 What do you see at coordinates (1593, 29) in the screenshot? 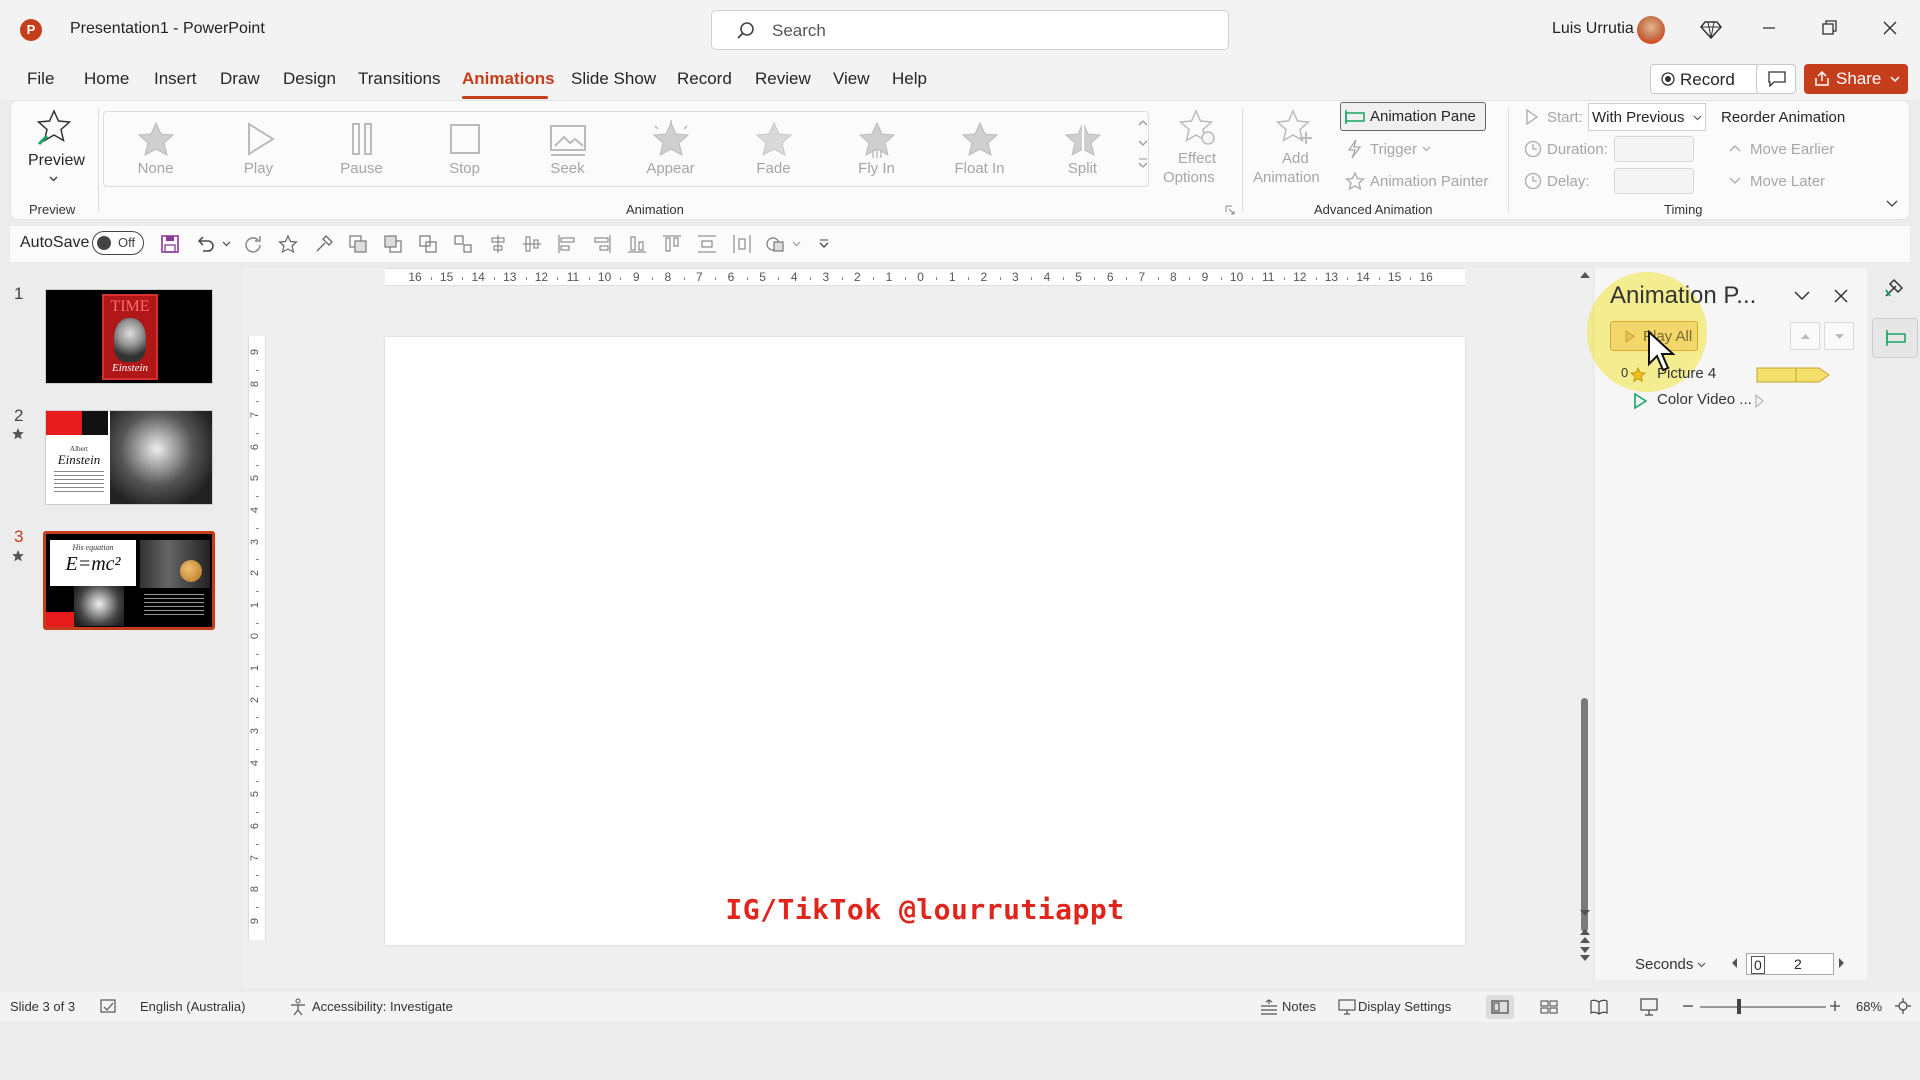
I see `user-name: Luis Urrutia` at bounding box center [1593, 29].